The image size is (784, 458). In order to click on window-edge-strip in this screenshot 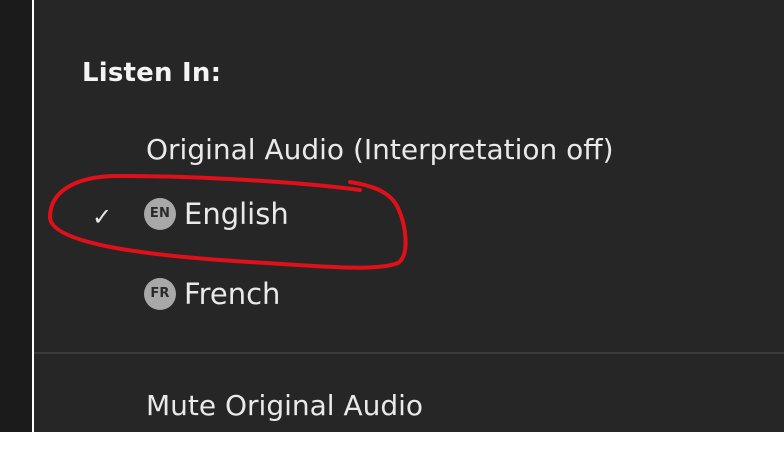, I will do `click(16, 216)`.